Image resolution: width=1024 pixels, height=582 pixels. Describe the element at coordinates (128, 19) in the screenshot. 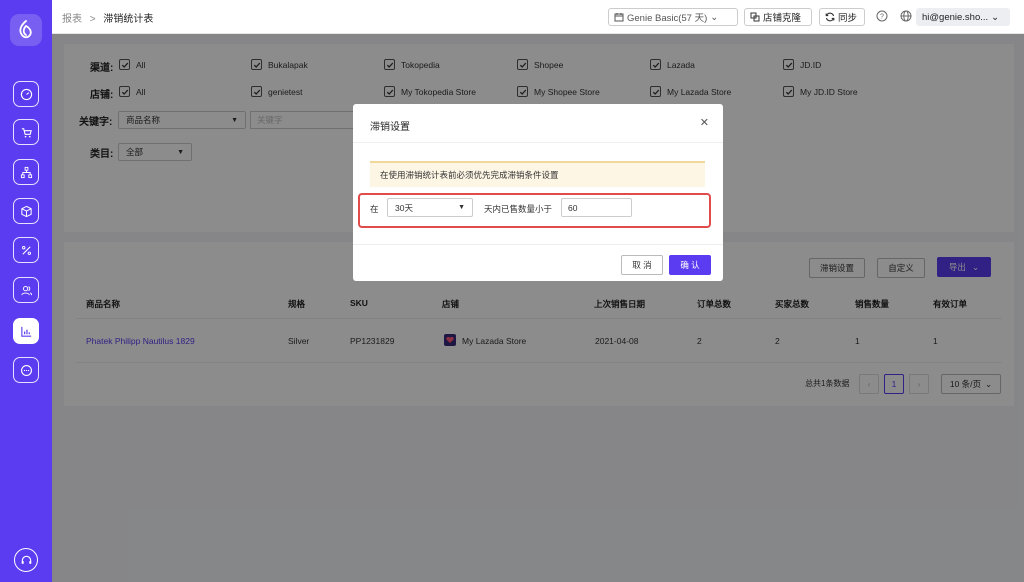

I see `breadcrumb-current: 滞销统计表` at that location.